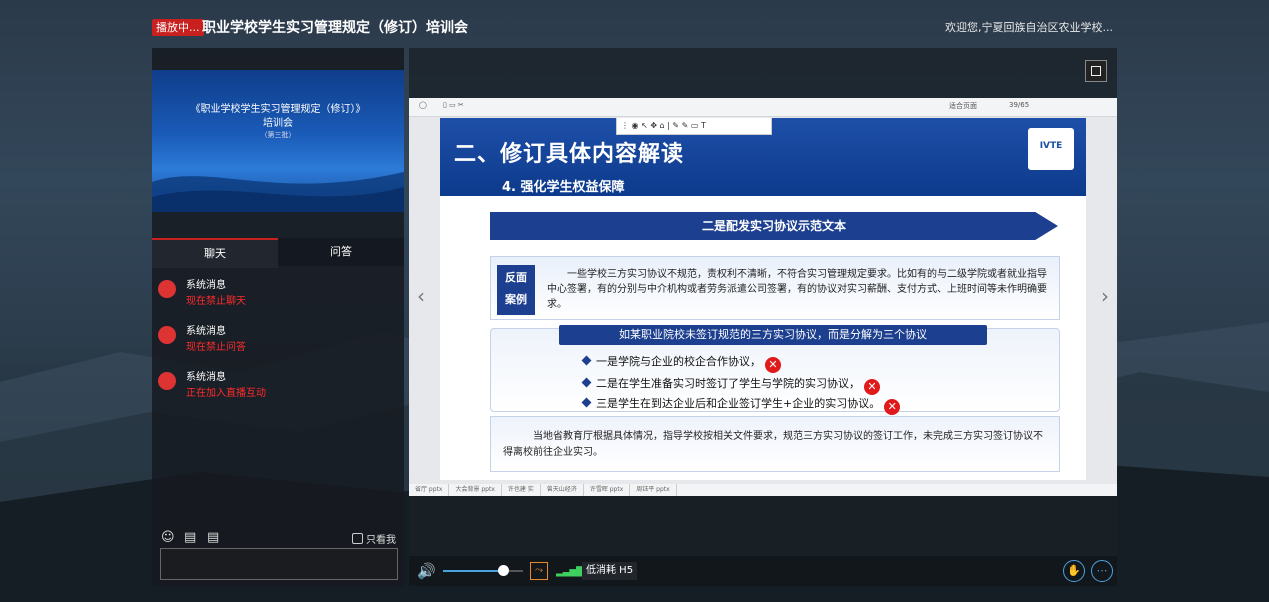 This screenshot has height=602, width=1269. What do you see at coordinates (607, 490) in the screenshot?
I see `ppt-tab: 许雪晖 pptx` at bounding box center [607, 490].